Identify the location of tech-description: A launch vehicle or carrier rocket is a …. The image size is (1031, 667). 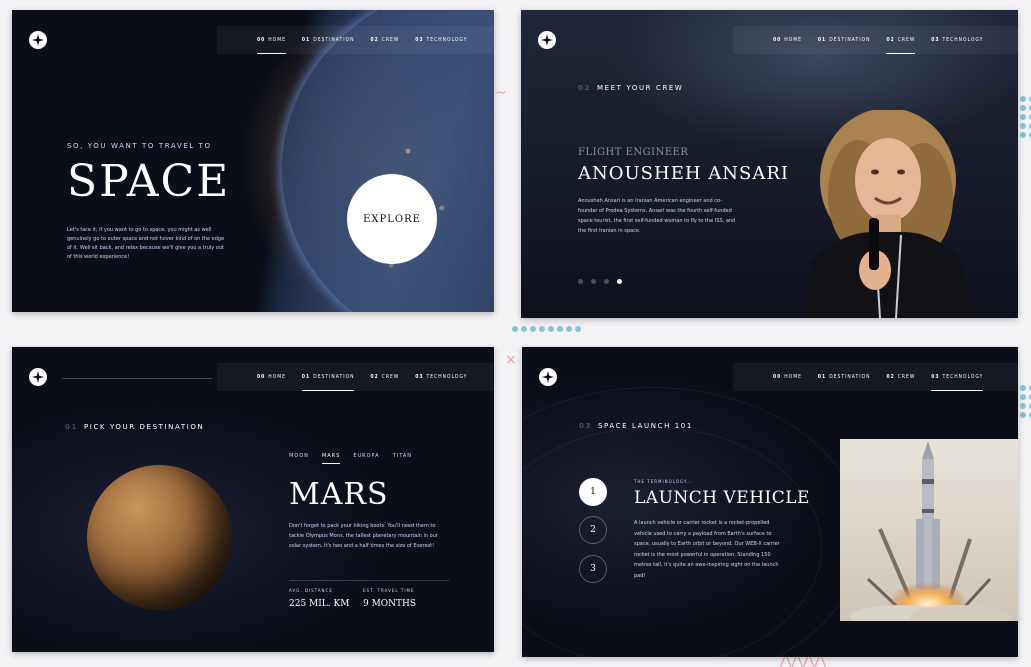
(707, 549).